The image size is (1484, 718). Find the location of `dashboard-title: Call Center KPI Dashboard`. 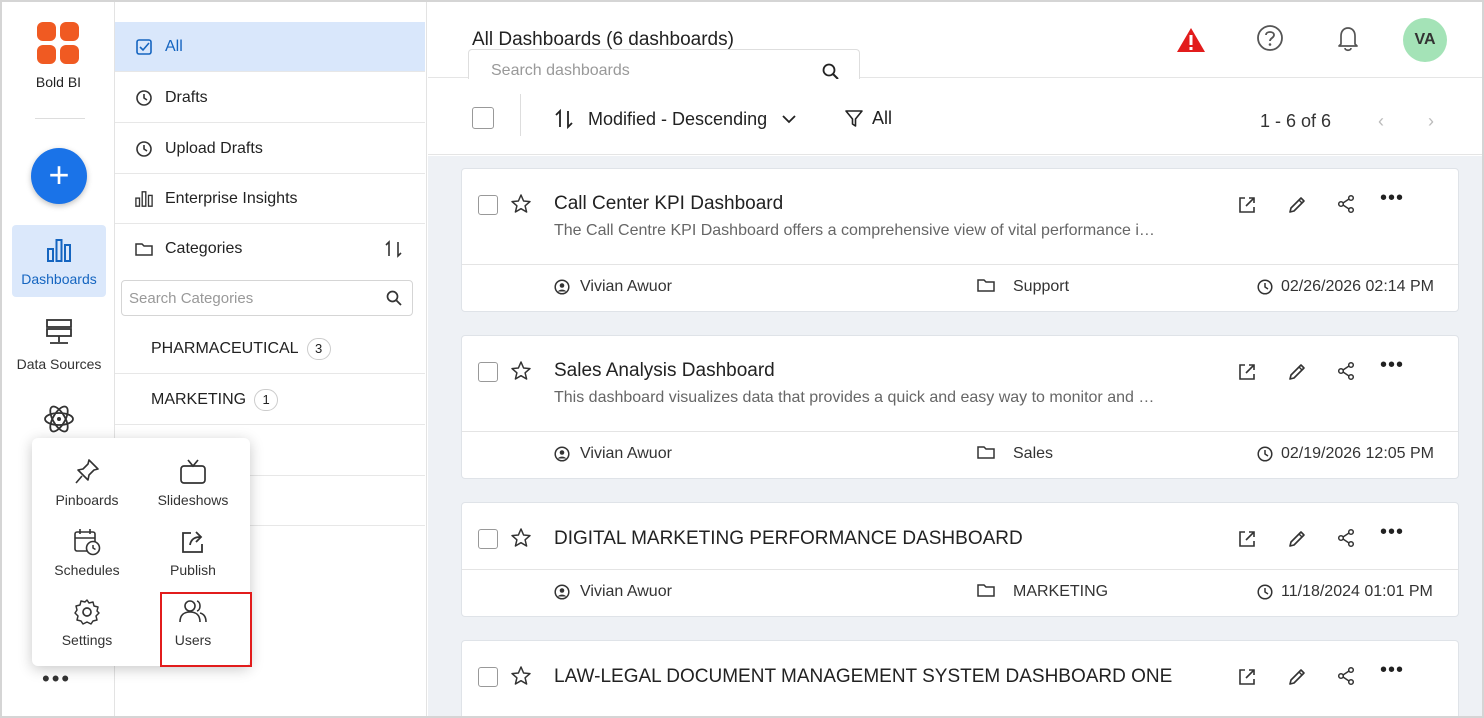

dashboard-title: Call Center KPI Dashboard is located at coordinates (668, 204).